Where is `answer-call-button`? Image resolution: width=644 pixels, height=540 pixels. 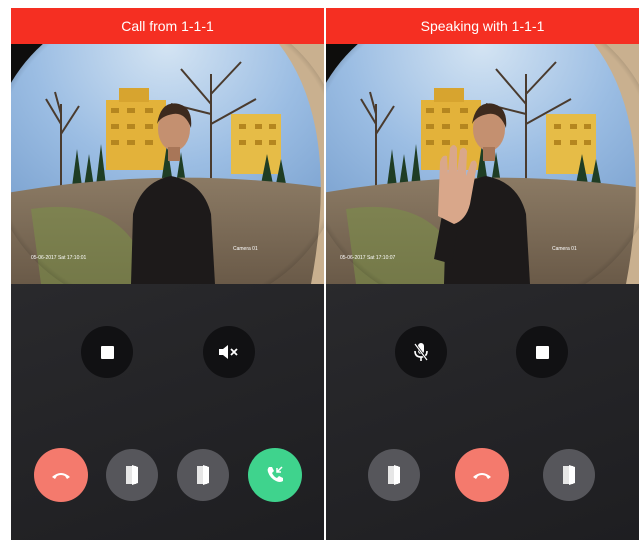
answer-call-button is located at coordinates (275, 475).